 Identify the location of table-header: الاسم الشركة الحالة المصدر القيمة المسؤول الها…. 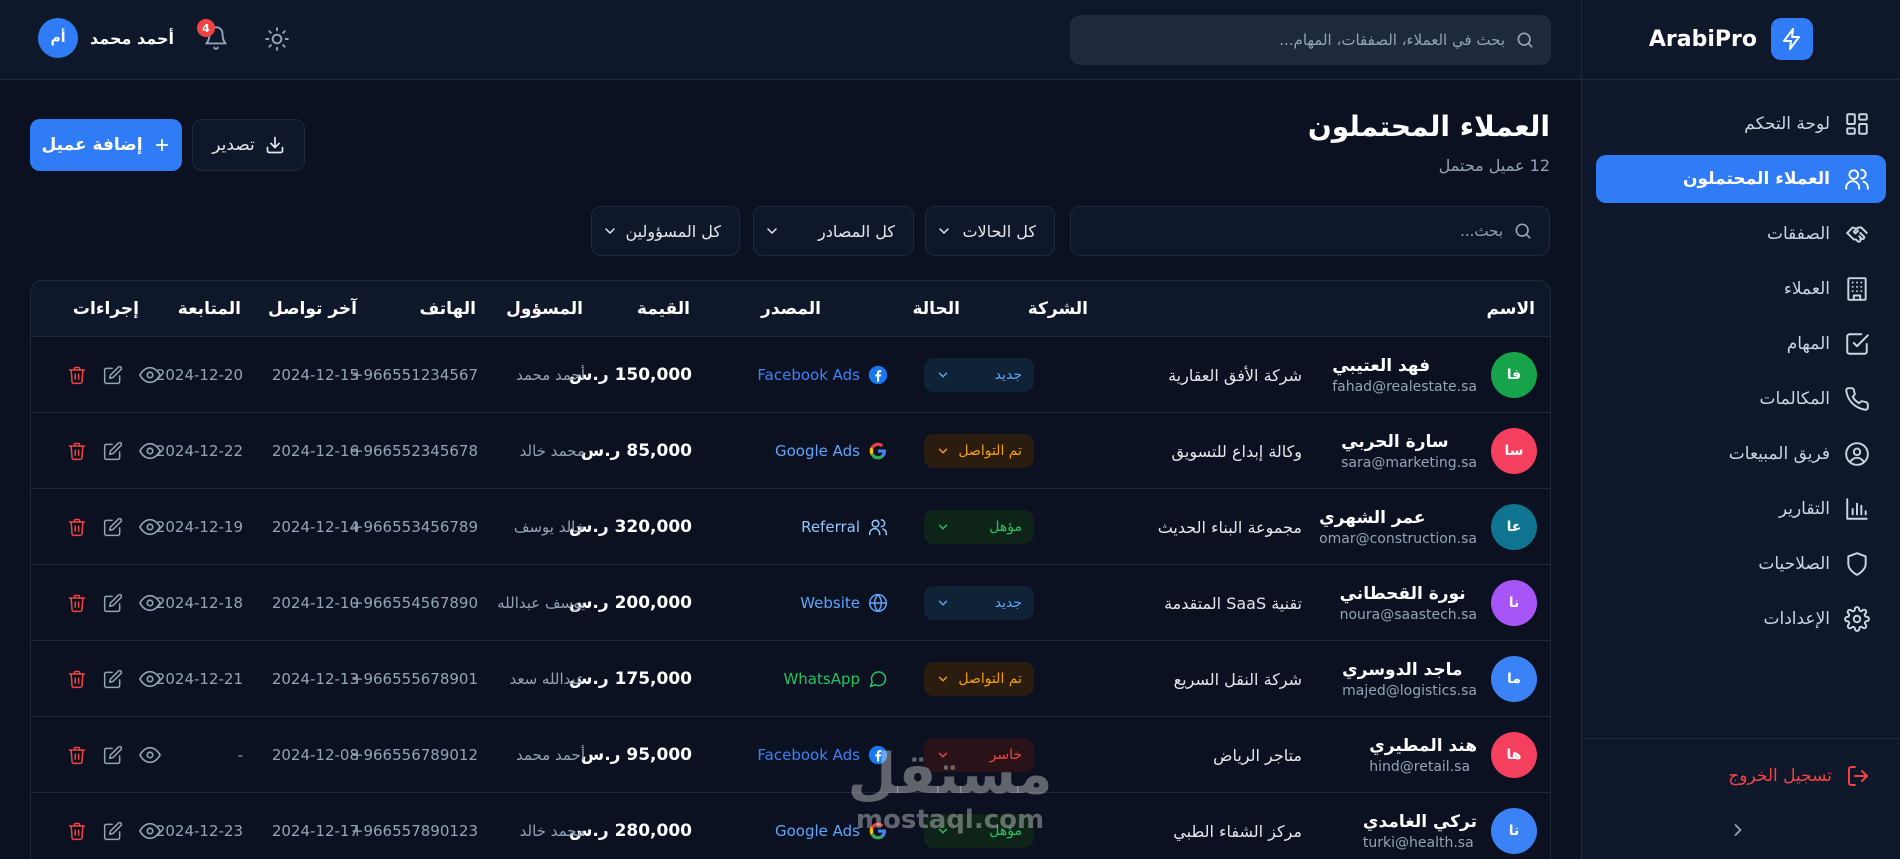
(790, 309).